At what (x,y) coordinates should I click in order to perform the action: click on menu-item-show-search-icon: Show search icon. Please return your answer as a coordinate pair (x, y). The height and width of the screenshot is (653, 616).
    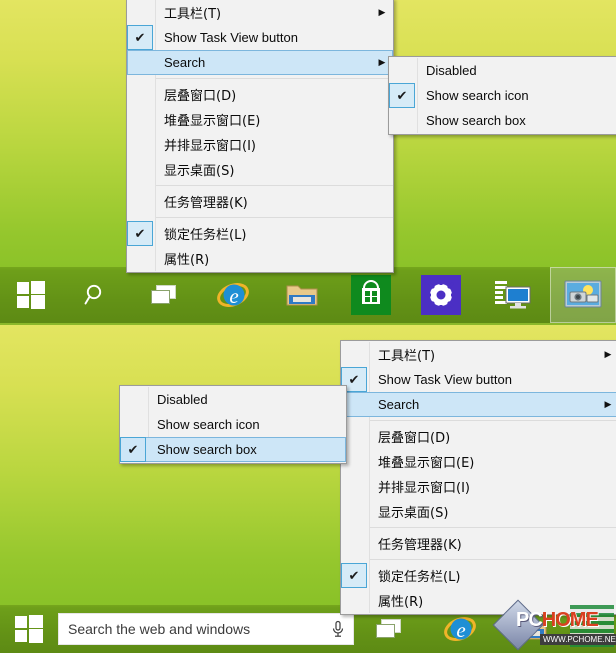
    Looking at the image, I should click on (233, 424).